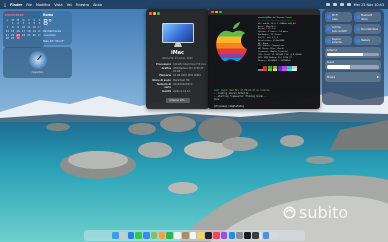  I want to click on spec-label: Grafica, so click(166, 69).